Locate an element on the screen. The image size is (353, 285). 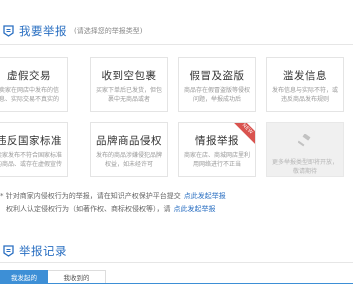
report-section-header: 我要举报 (请选择您的举报类型) is located at coordinates (71, 31).